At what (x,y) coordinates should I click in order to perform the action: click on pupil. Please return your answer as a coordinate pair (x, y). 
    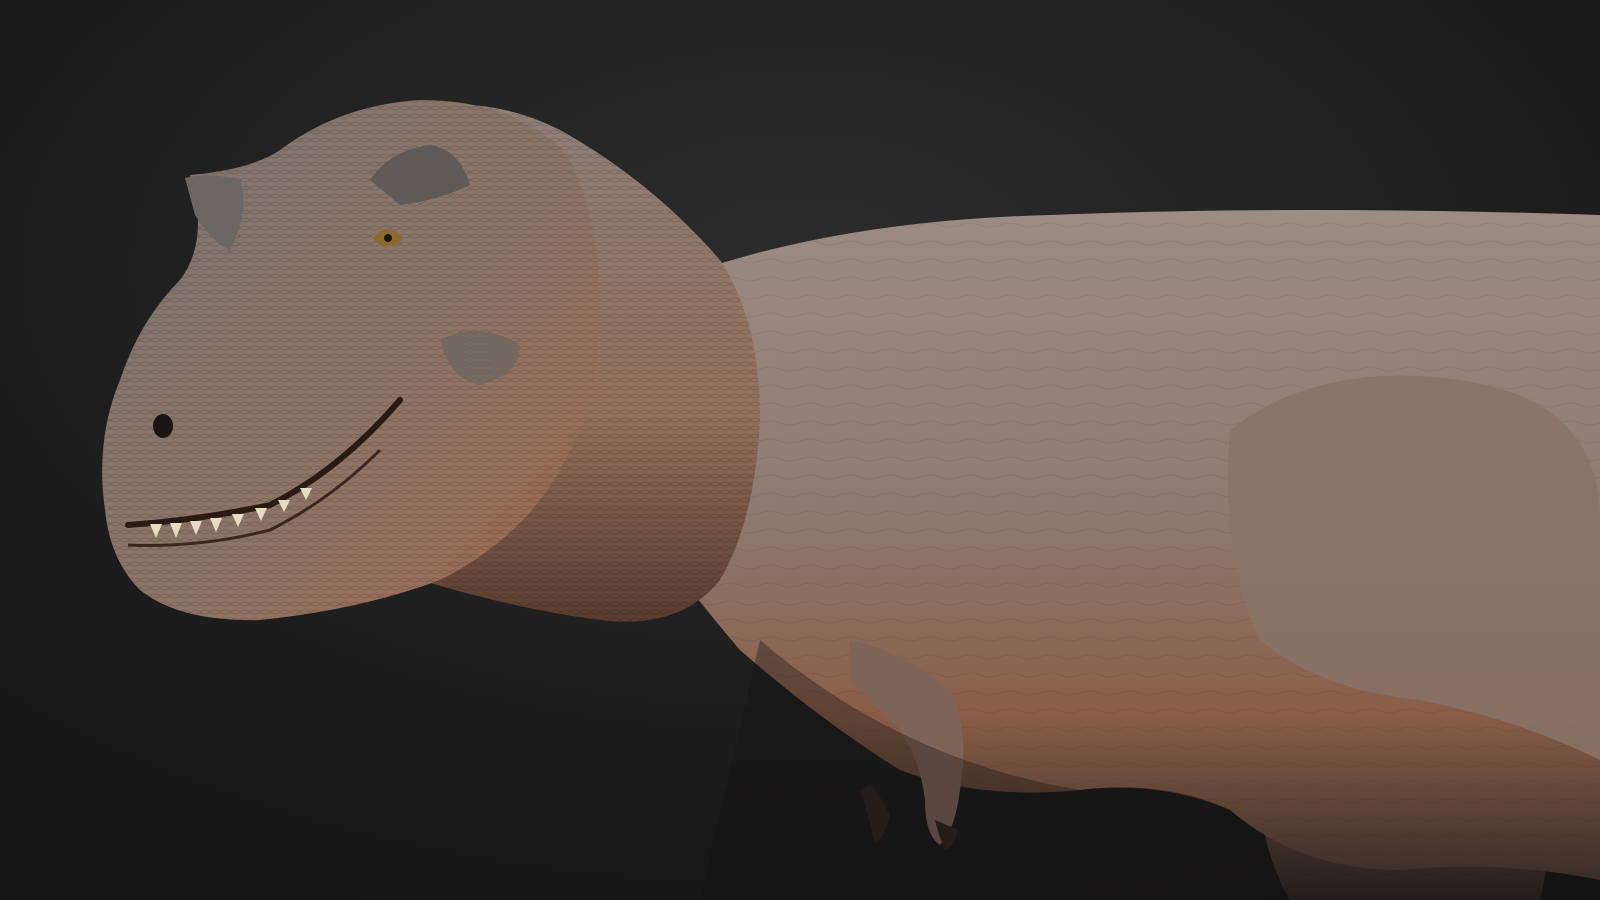
    Looking at the image, I should click on (388, 238).